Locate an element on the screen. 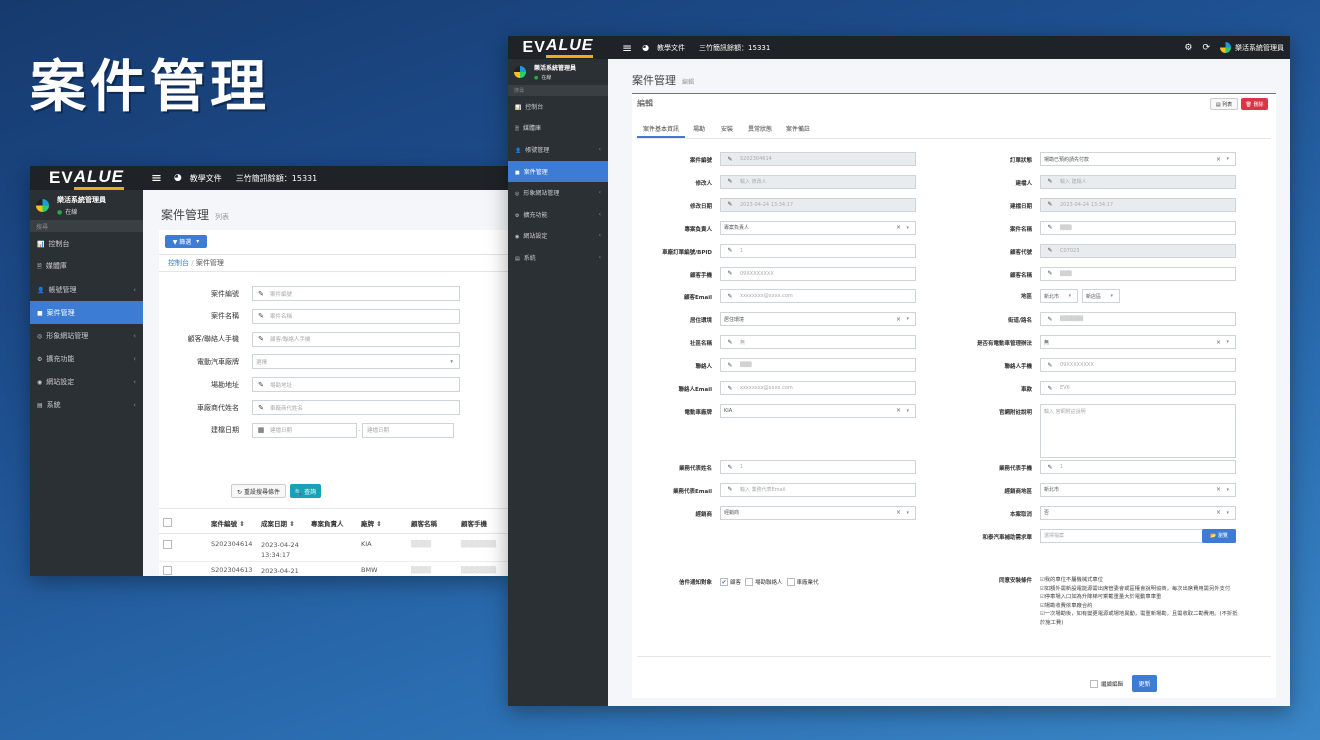 The image size is (1320, 740). text-field: ✎ 輸入 建檔人 is located at coordinates (1138, 181).